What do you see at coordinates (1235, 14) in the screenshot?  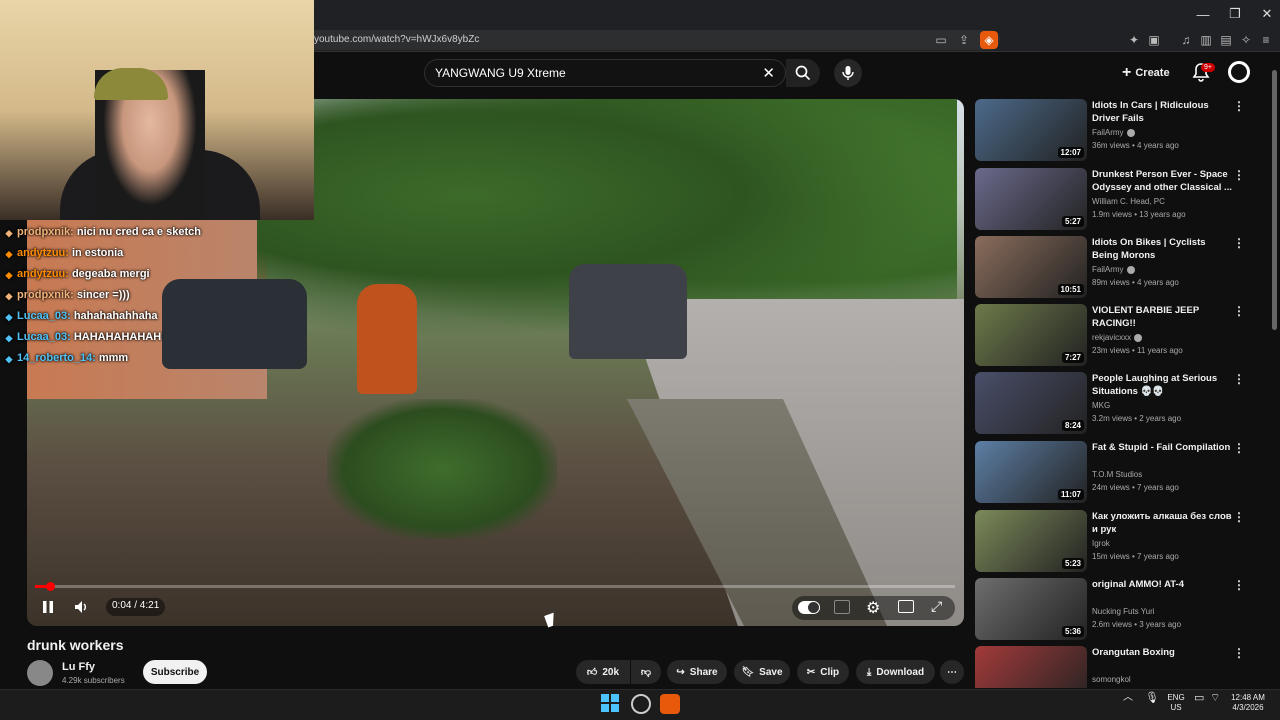 I see `restore-button: ❐` at bounding box center [1235, 14].